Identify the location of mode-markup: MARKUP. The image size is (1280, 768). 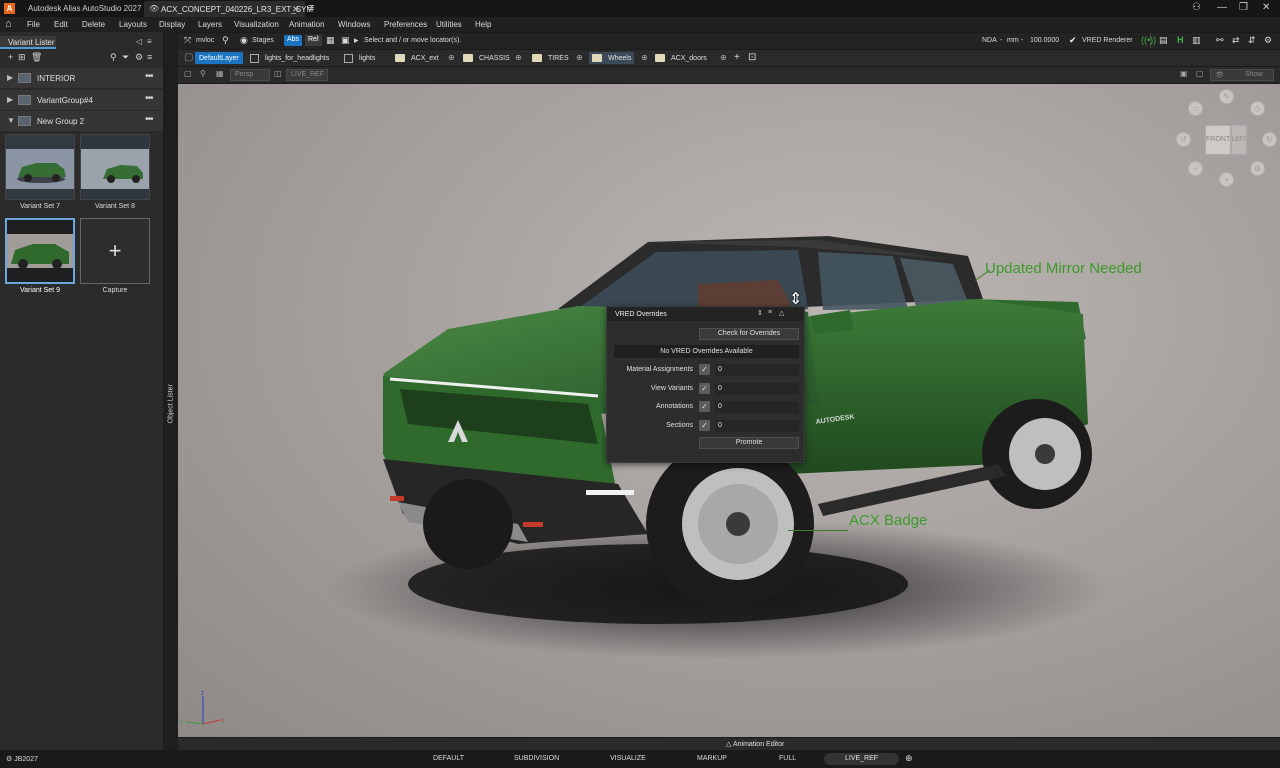
(712, 758).